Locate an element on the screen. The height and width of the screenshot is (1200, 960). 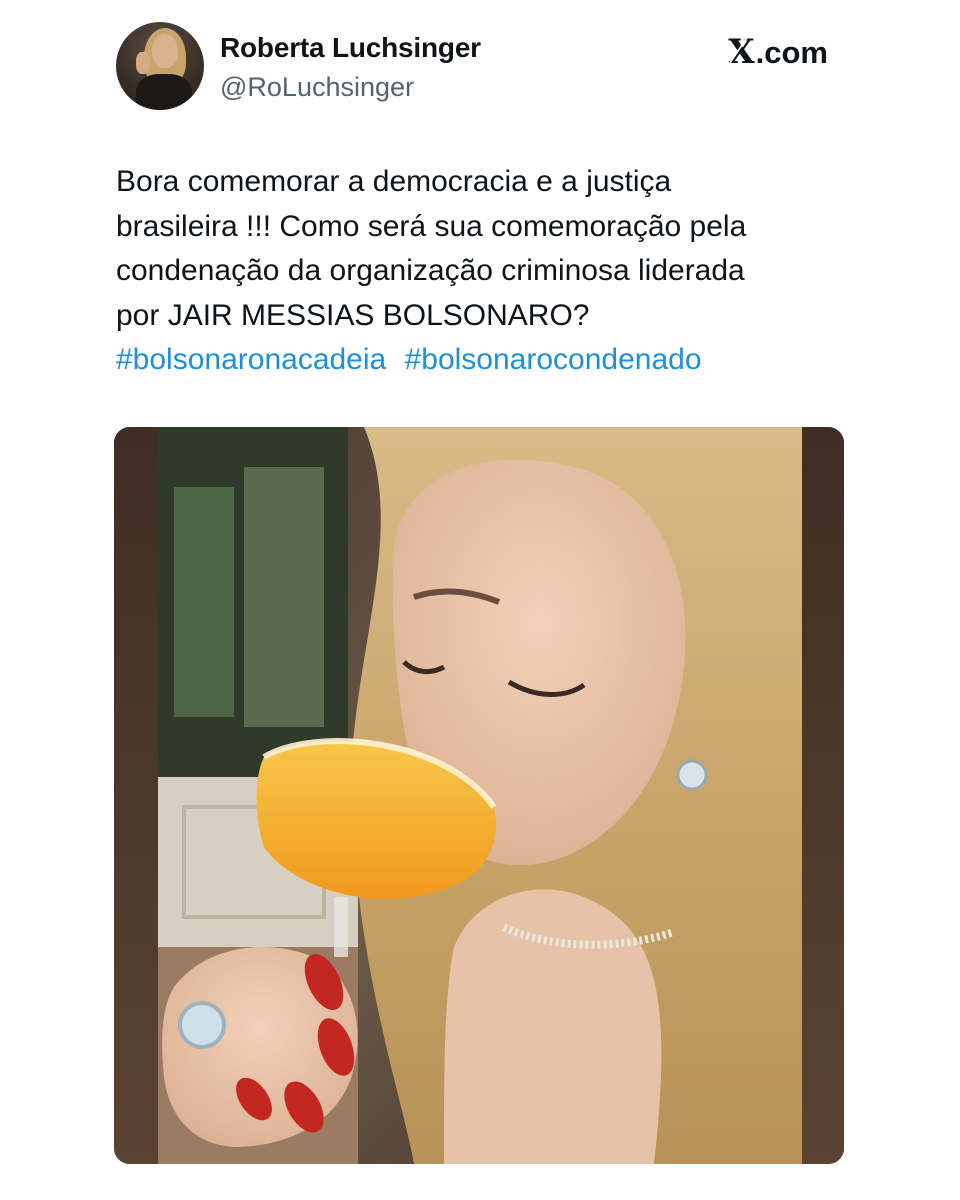
site-logo: X .com is located at coordinates (778, 52).